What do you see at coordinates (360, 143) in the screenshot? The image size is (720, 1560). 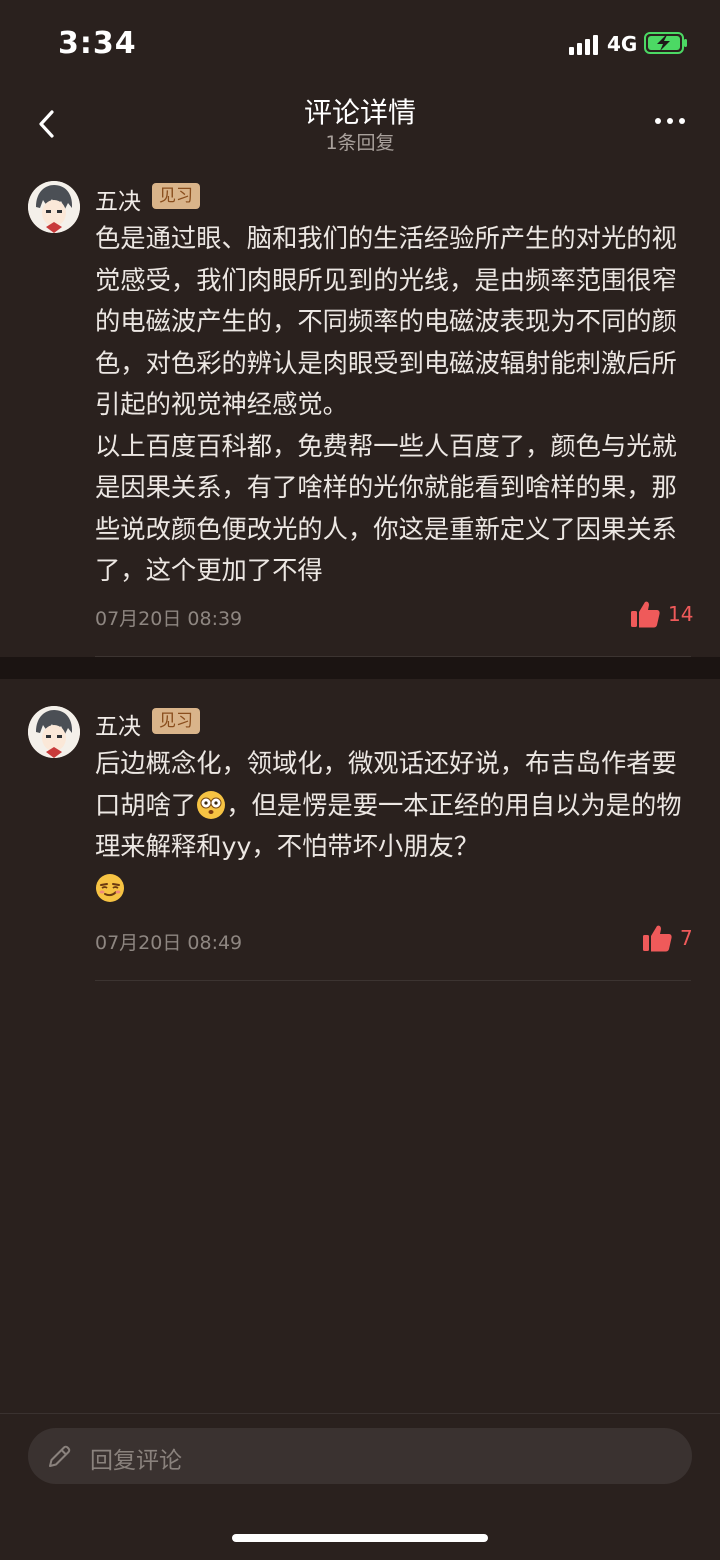 I see `reply-count: 1条回复` at bounding box center [360, 143].